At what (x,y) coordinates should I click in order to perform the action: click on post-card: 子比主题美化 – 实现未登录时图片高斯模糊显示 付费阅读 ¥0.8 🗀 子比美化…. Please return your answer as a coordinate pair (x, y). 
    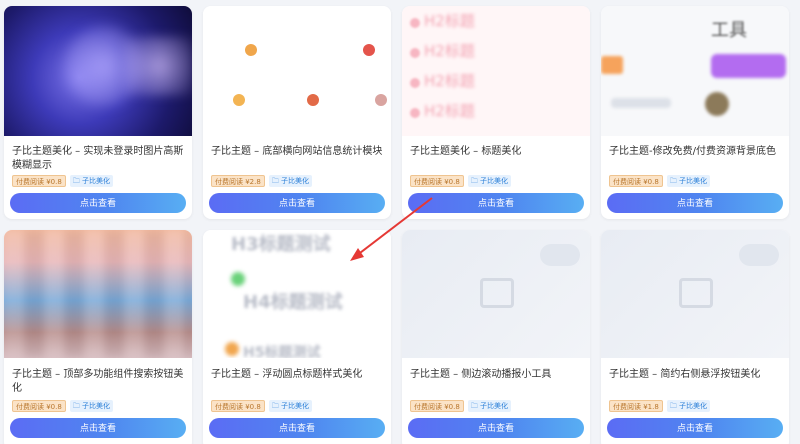
    Looking at the image, I should click on (98, 112).